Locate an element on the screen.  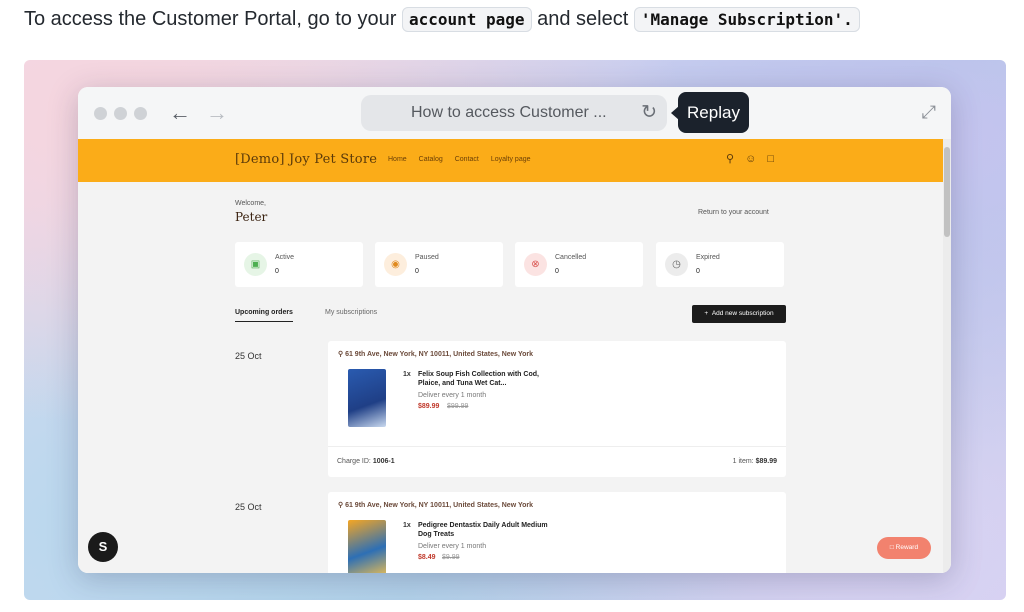
charge-id: Charge ID: 1006-1 is located at coordinates (366, 461).